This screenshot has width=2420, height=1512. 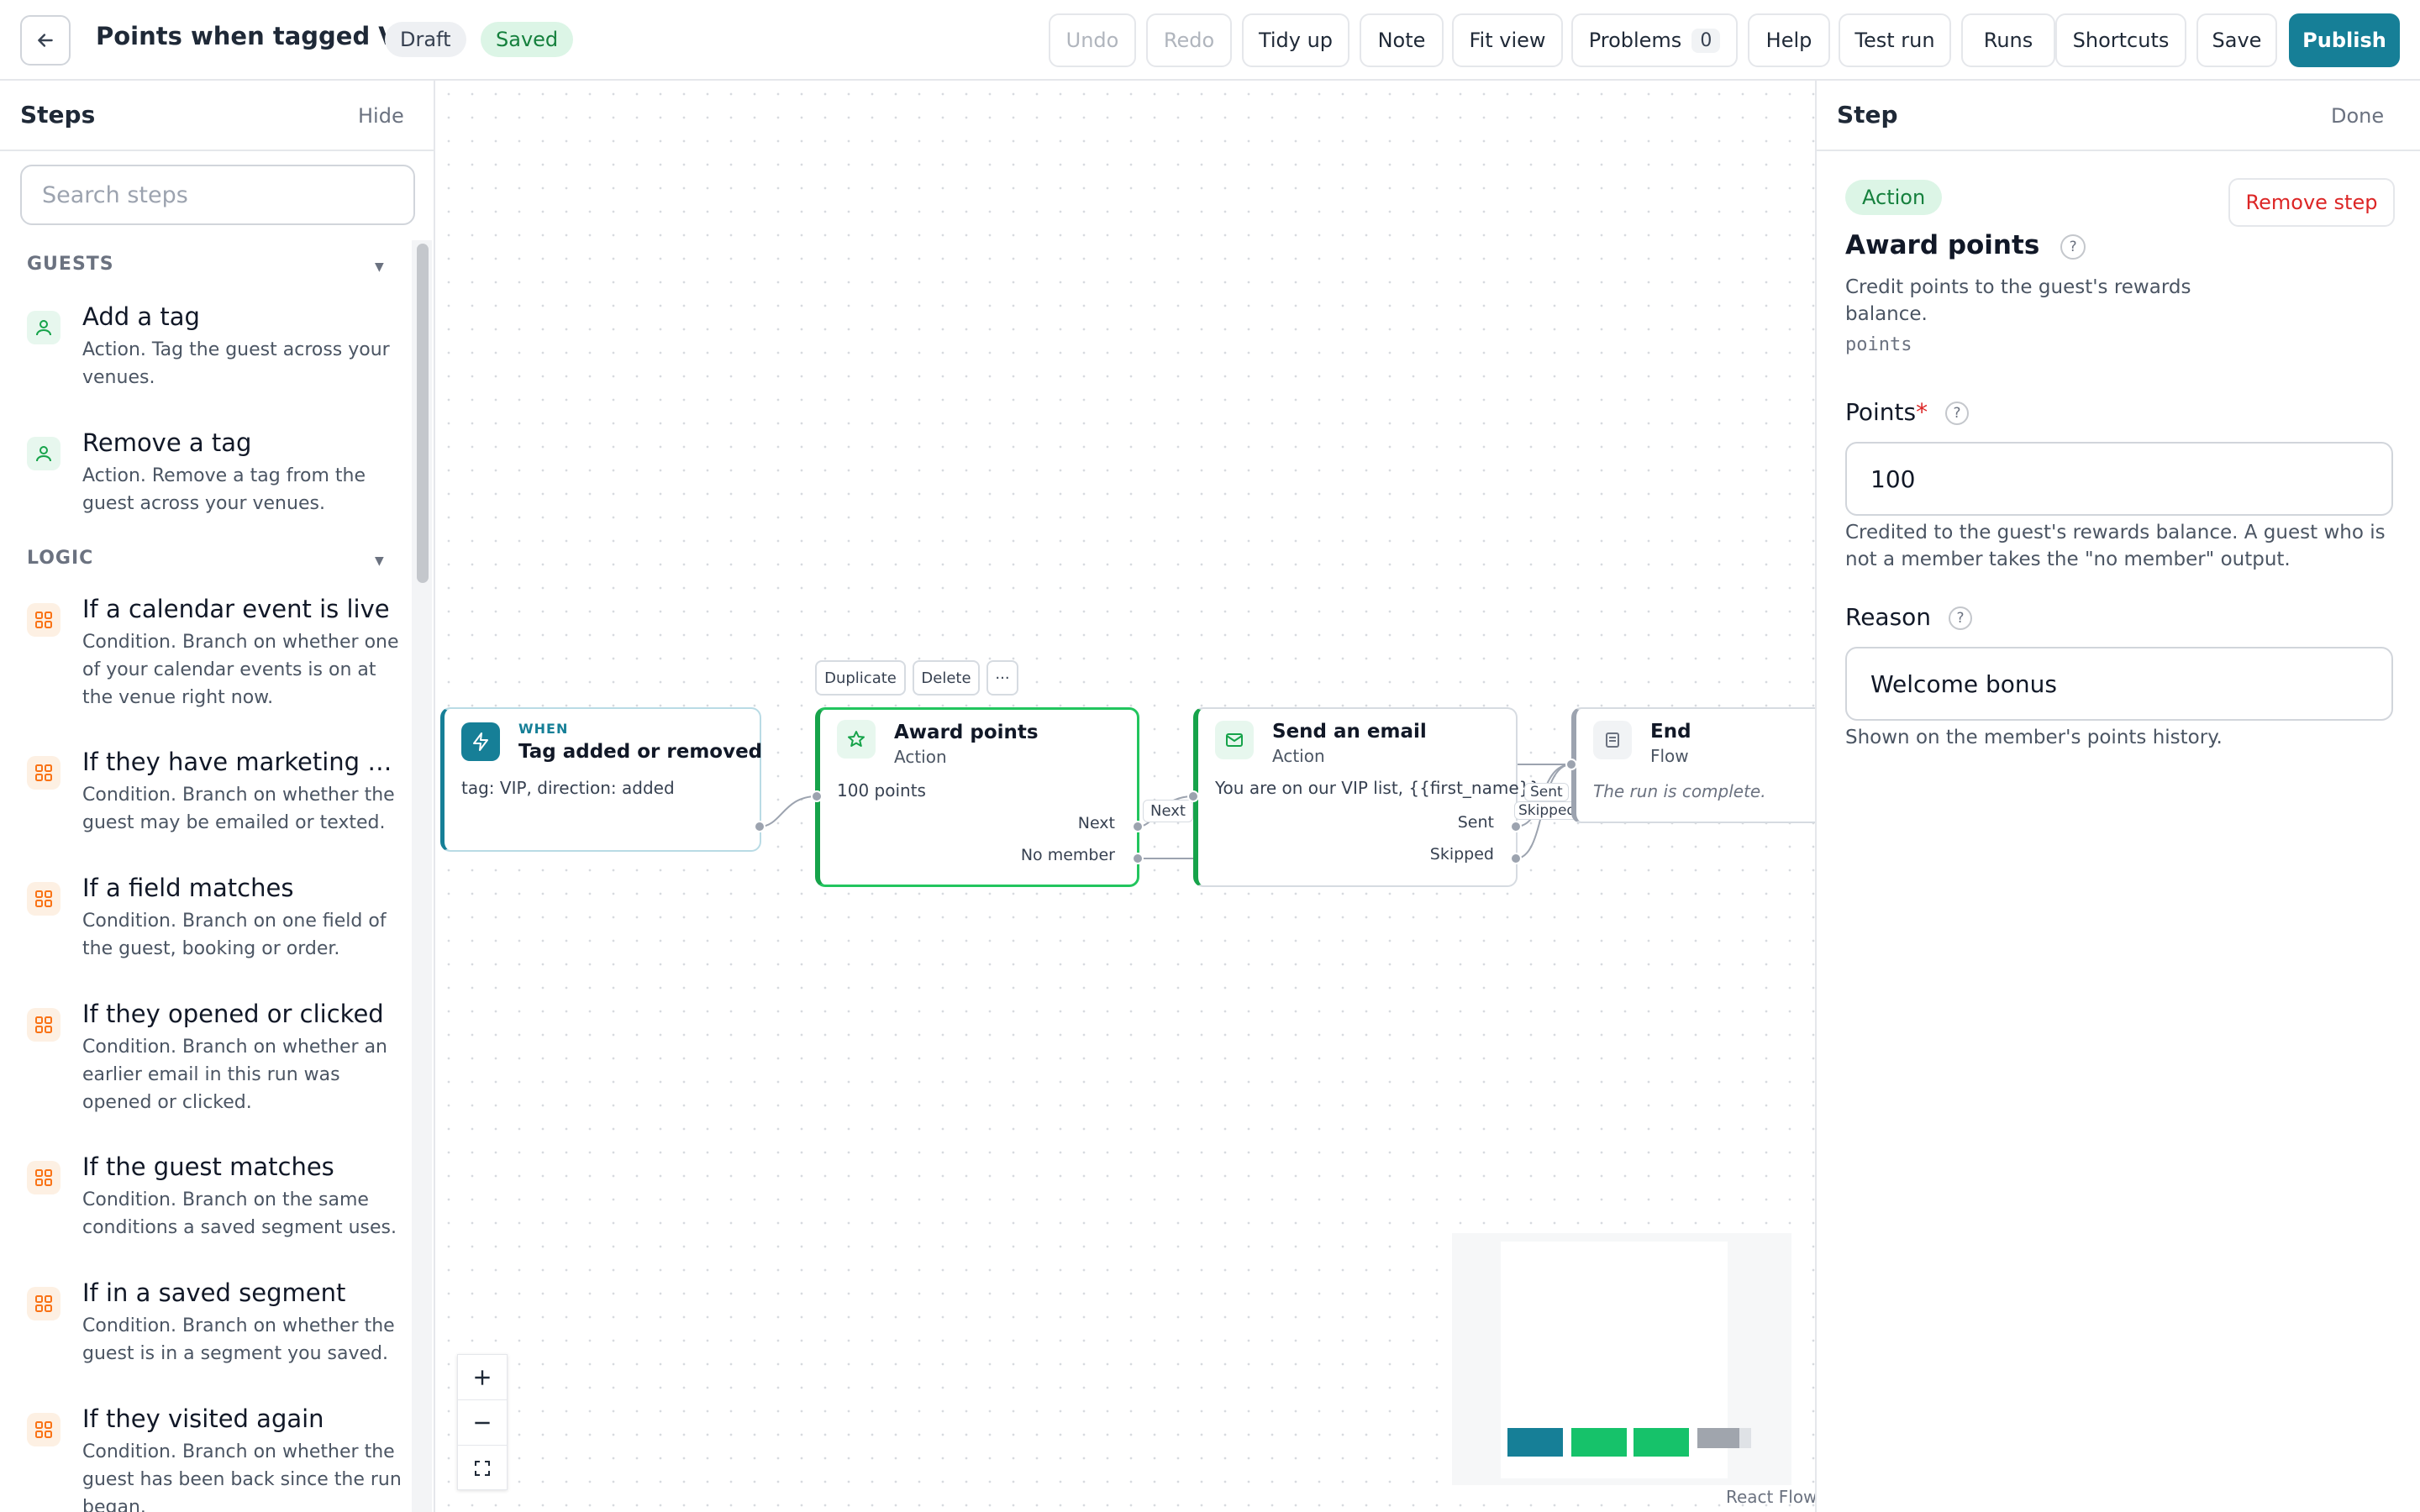 I want to click on zoom-out-button, so click(x=482, y=1423).